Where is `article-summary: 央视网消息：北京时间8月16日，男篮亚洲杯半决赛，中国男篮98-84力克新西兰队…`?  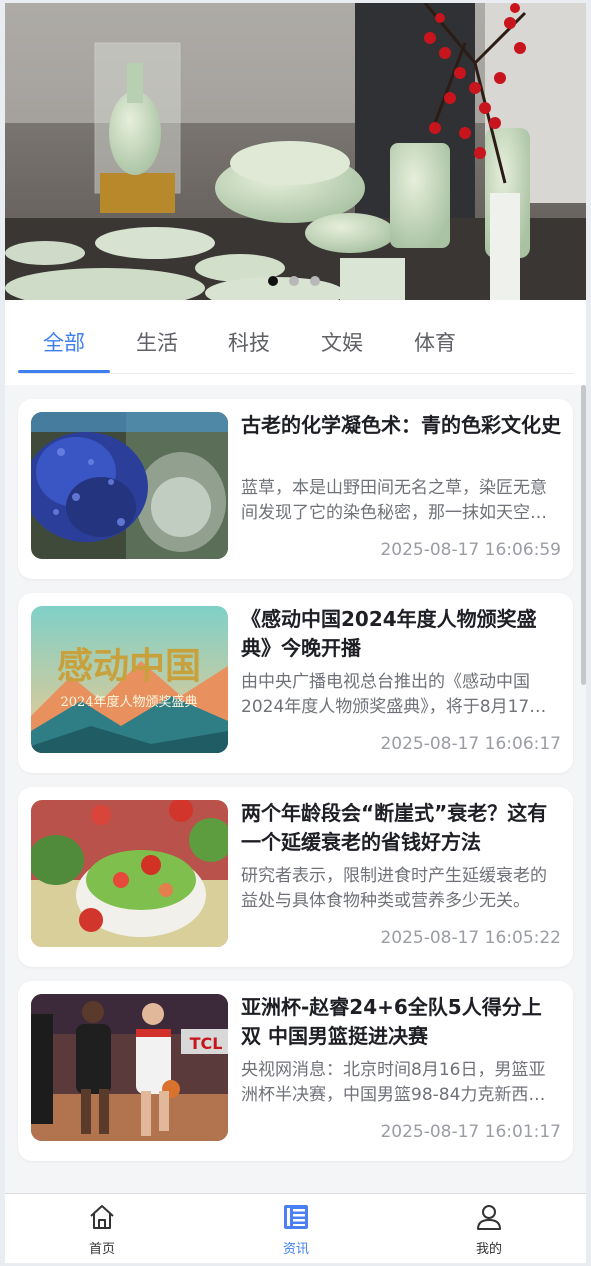
article-summary: 央视网消息：北京时间8月16日，男篮亚洲杯半决赛，中国男篮98-84力克新西兰队… is located at coordinates (393, 1082).